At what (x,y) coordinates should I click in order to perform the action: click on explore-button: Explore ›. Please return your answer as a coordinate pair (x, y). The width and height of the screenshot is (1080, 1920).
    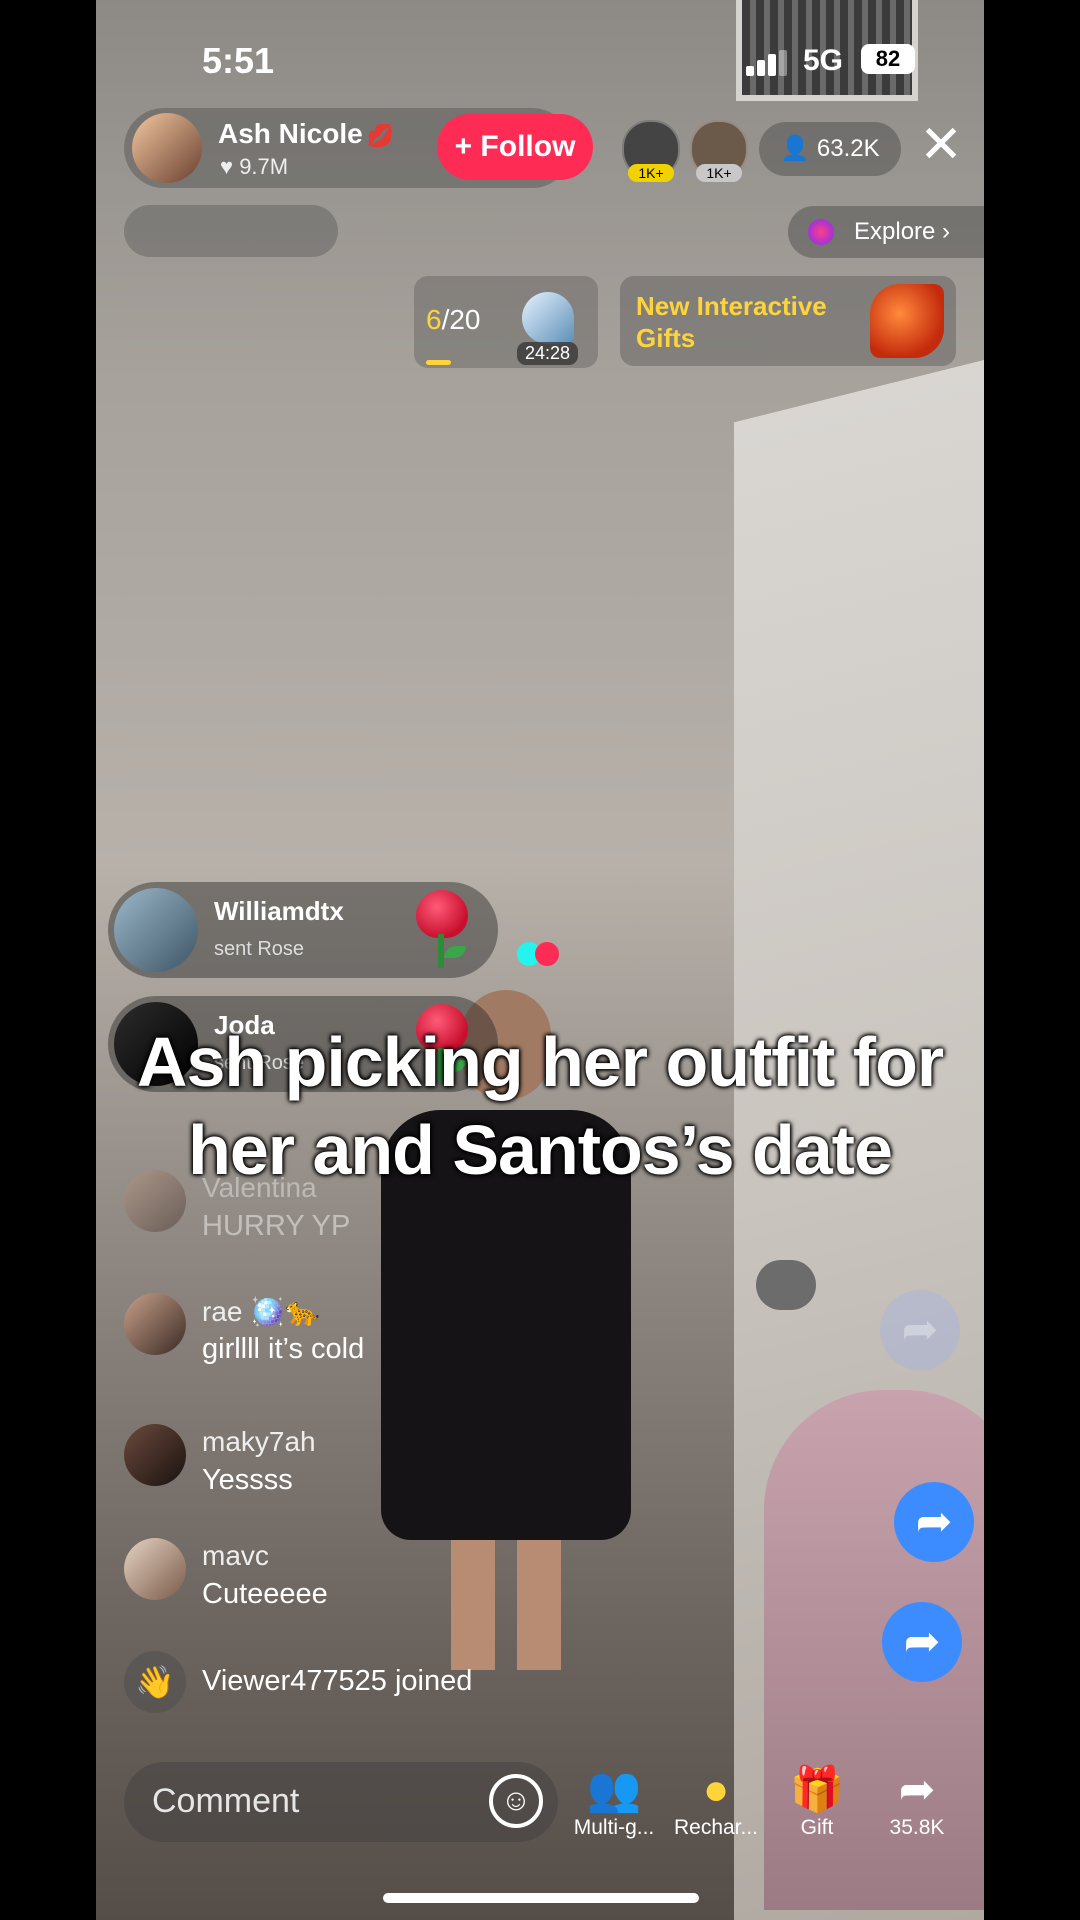
    Looking at the image, I should click on (886, 232).